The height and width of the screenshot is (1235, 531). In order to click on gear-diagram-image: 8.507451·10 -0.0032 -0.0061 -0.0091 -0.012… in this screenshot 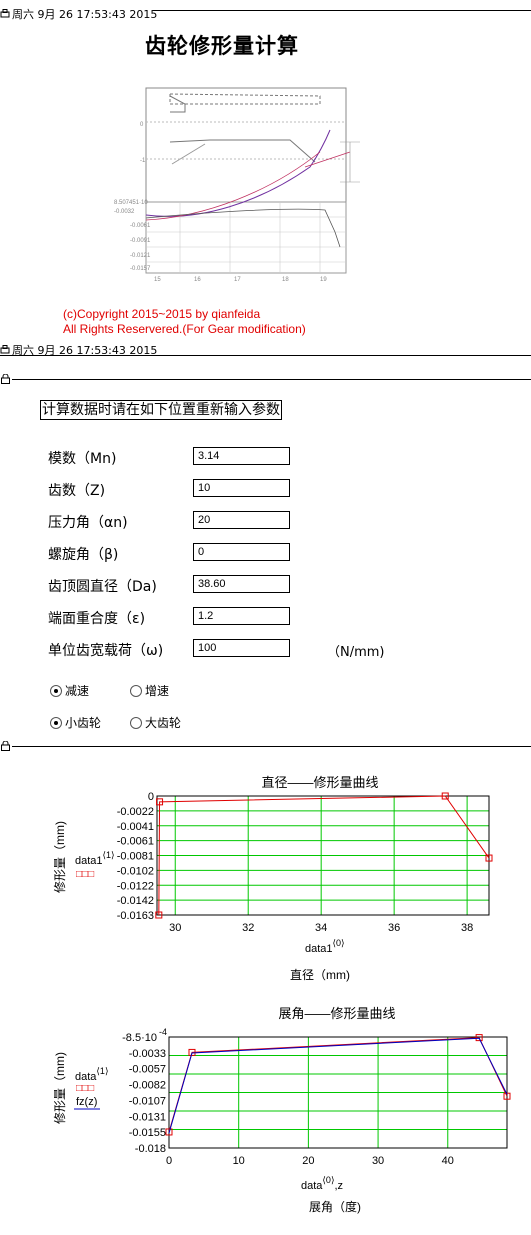, I will do `click(237, 185)`.